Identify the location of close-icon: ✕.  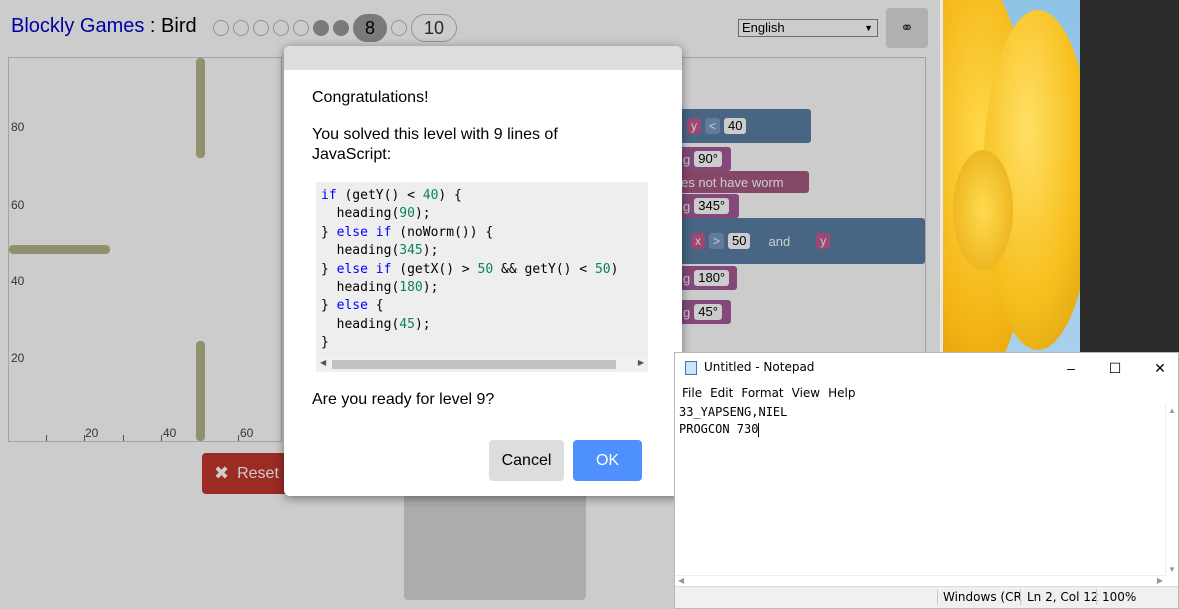
(1159, 368).